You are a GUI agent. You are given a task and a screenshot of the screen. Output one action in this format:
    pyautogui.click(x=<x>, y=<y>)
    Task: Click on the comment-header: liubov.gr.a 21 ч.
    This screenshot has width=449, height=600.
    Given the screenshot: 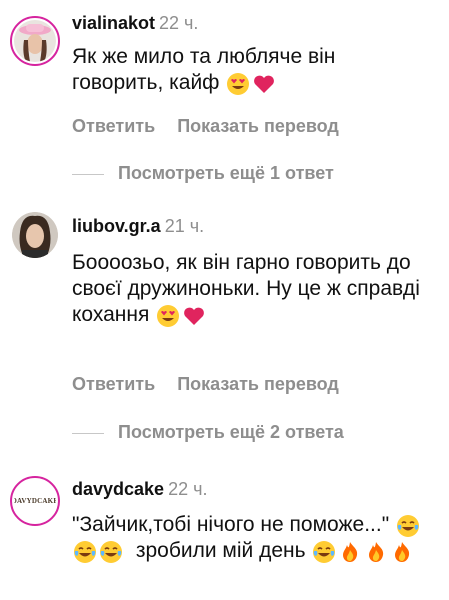 What is the action you would take?
    pyautogui.click(x=138, y=226)
    